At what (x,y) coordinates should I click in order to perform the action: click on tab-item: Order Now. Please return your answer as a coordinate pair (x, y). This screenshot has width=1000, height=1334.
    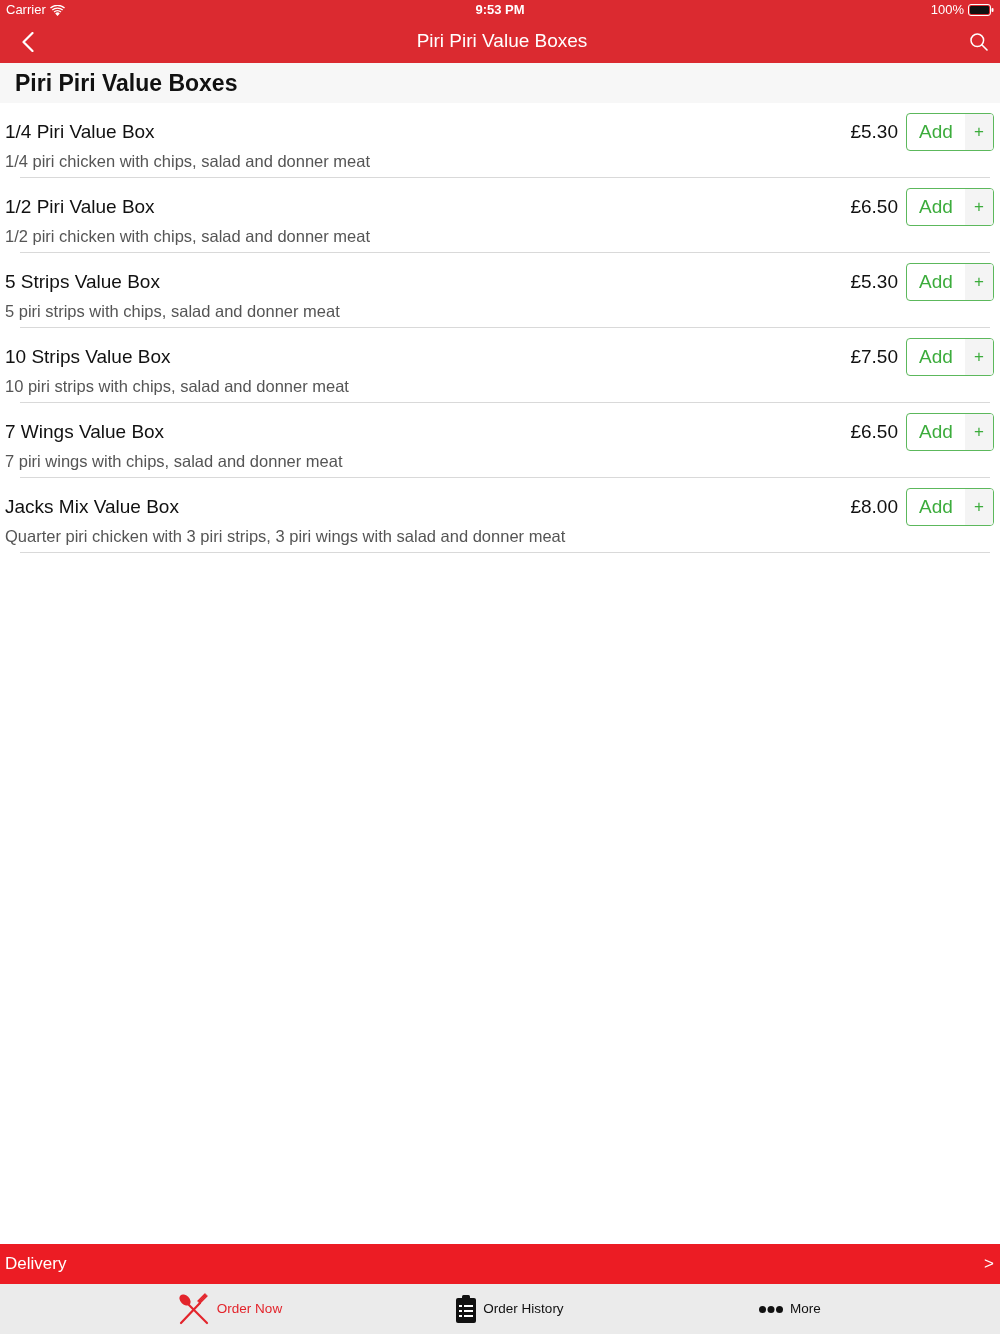
    Looking at the image, I should click on (230, 1309).